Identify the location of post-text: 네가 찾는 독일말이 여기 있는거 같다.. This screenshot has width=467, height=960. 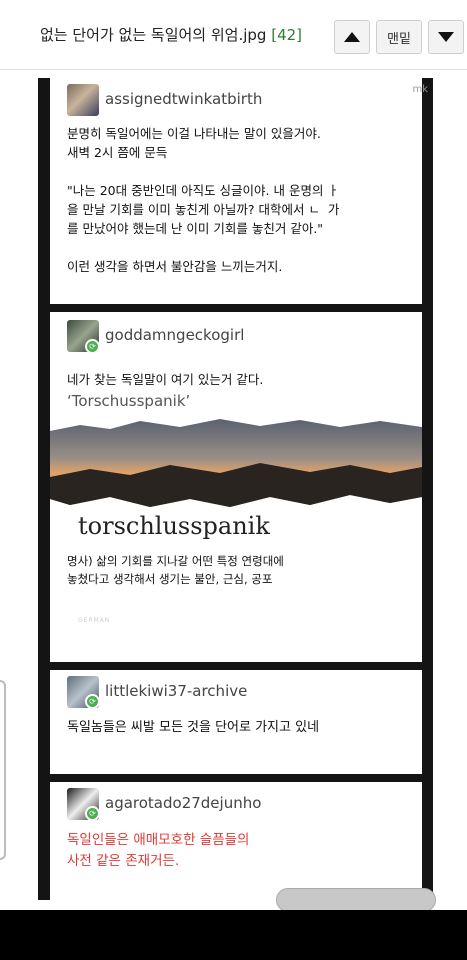
(165, 379).